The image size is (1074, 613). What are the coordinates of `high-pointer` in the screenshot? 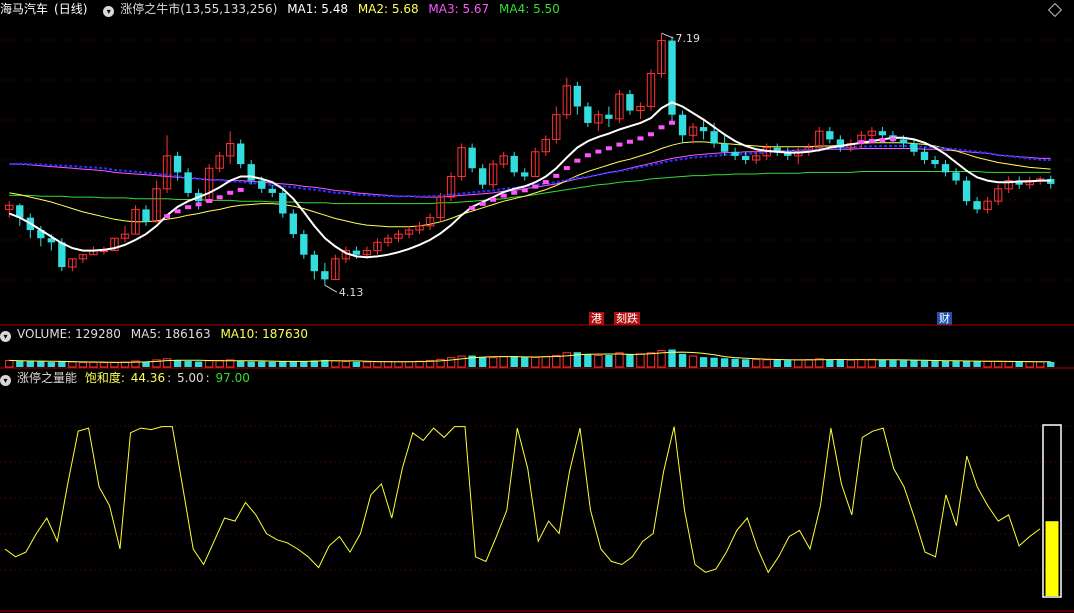 It's located at (667, 35).